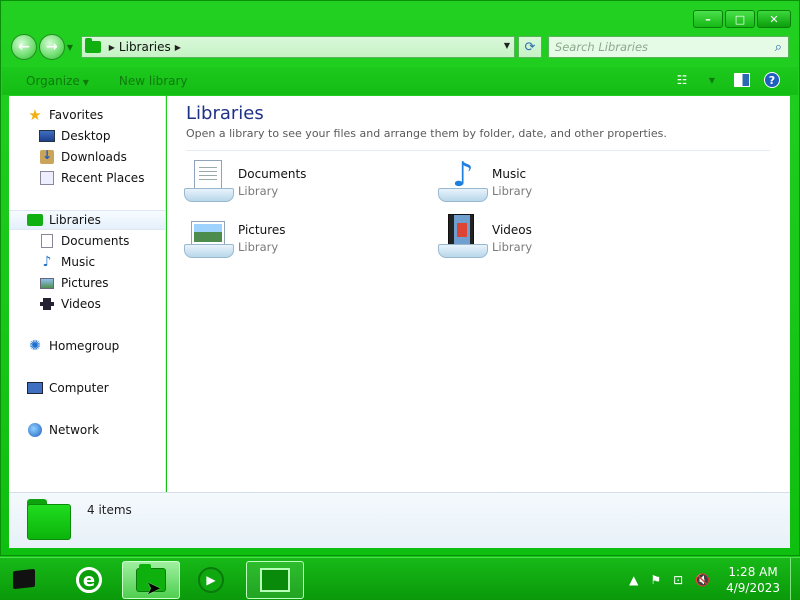  I want to click on nav-music: ♪ Music, so click(87, 262).